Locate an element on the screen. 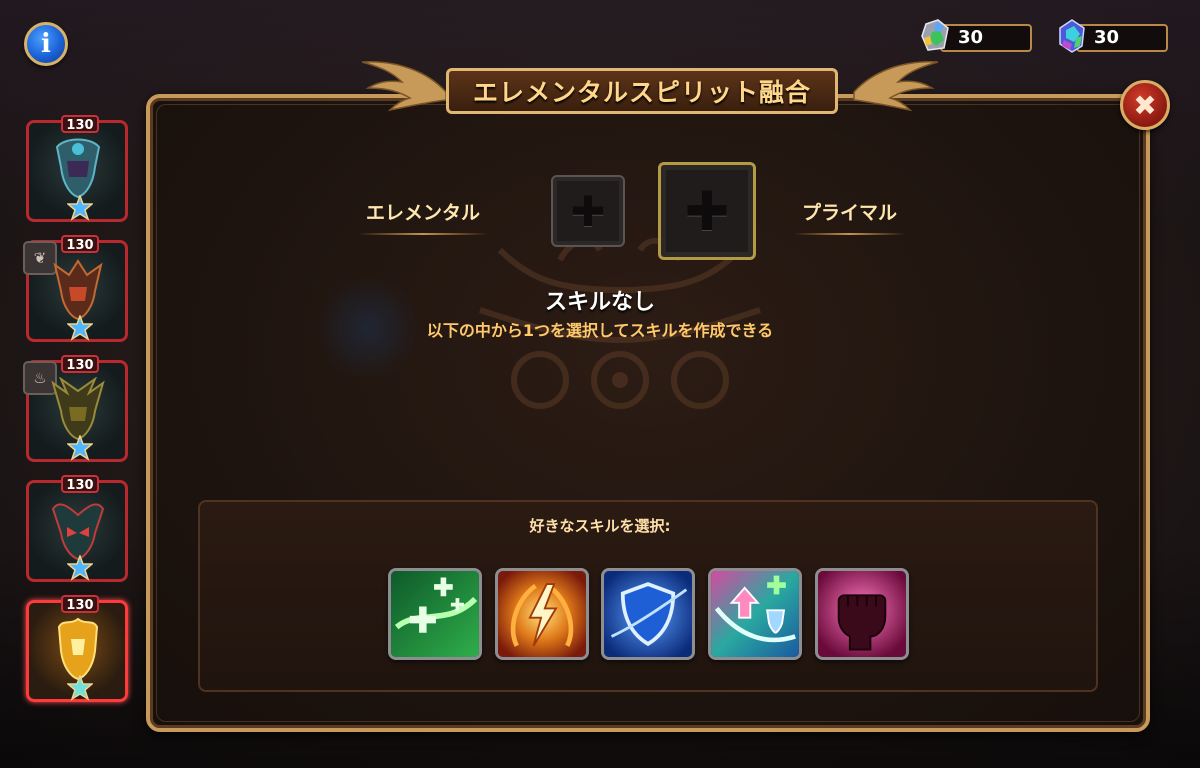  skill-option-lightning is located at coordinates (542, 614).